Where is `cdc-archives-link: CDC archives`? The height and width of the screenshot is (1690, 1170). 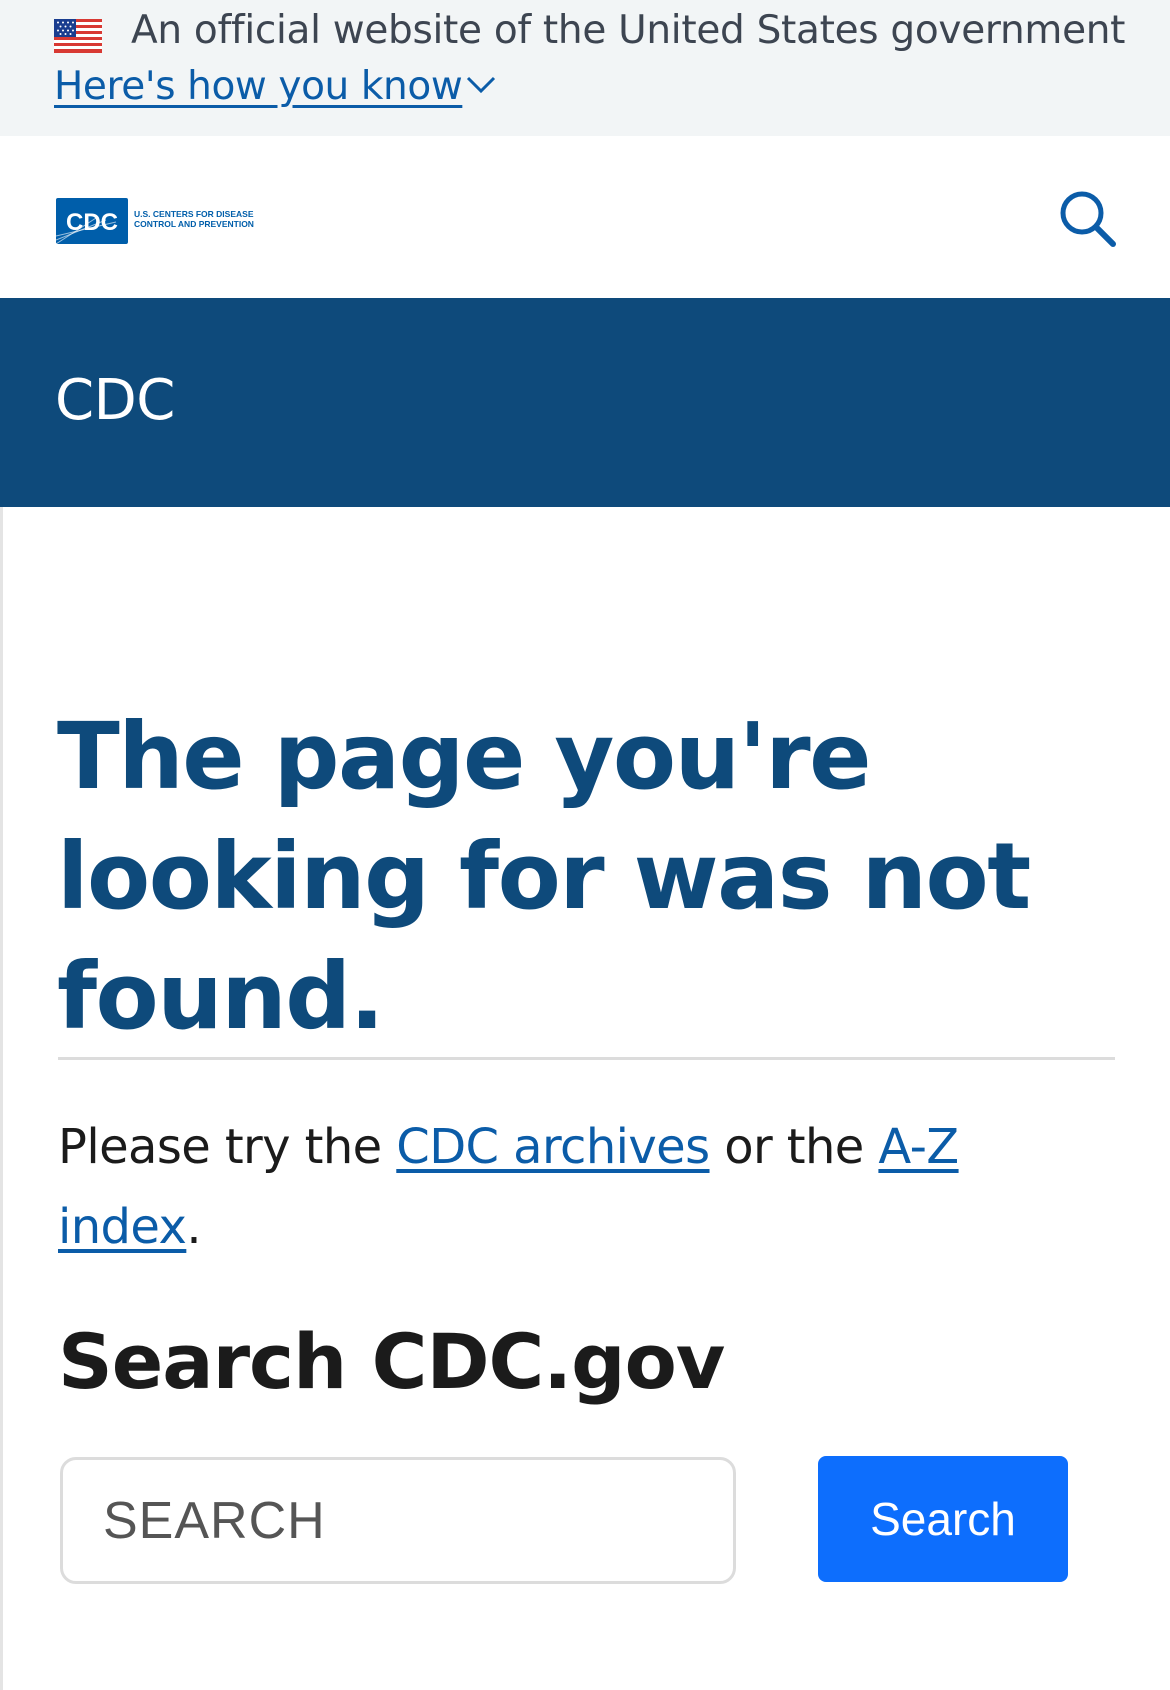 cdc-archives-link: CDC archives is located at coordinates (553, 1147).